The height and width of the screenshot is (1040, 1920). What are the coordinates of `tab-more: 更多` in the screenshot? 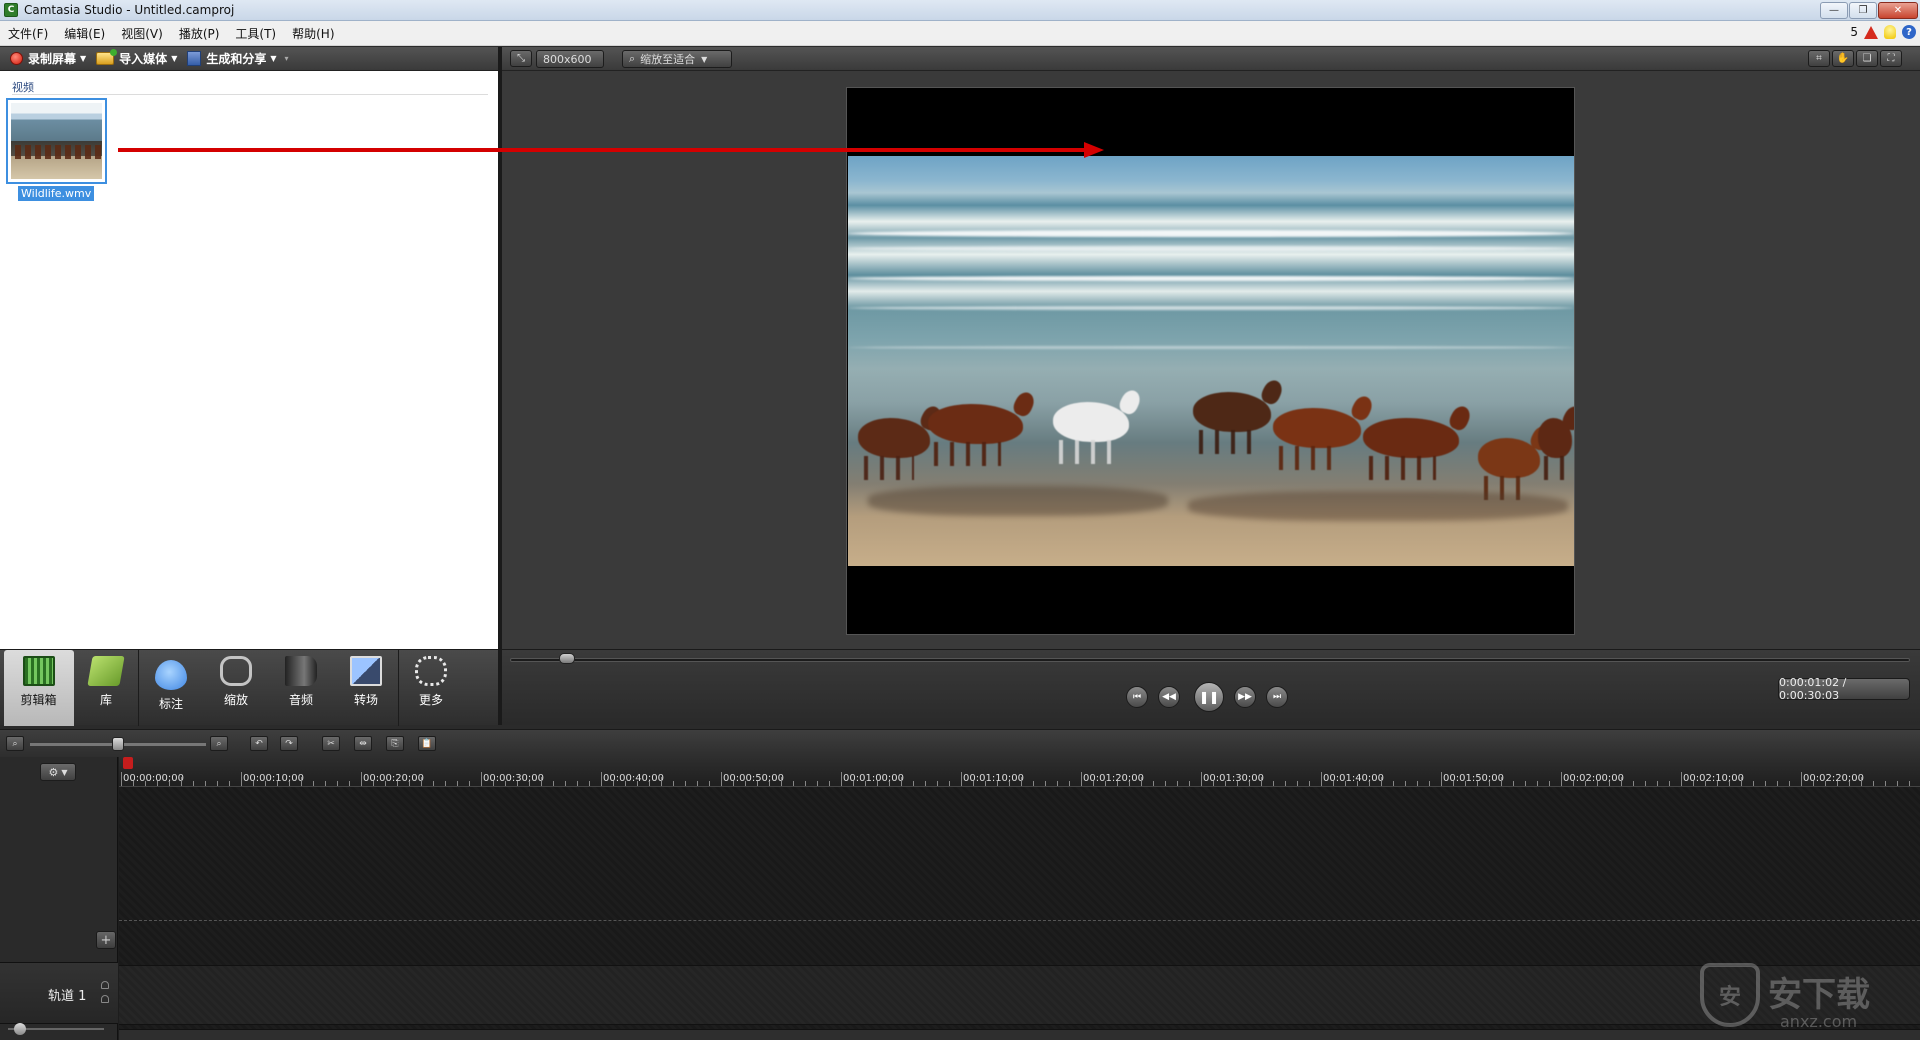 It's located at (431, 688).